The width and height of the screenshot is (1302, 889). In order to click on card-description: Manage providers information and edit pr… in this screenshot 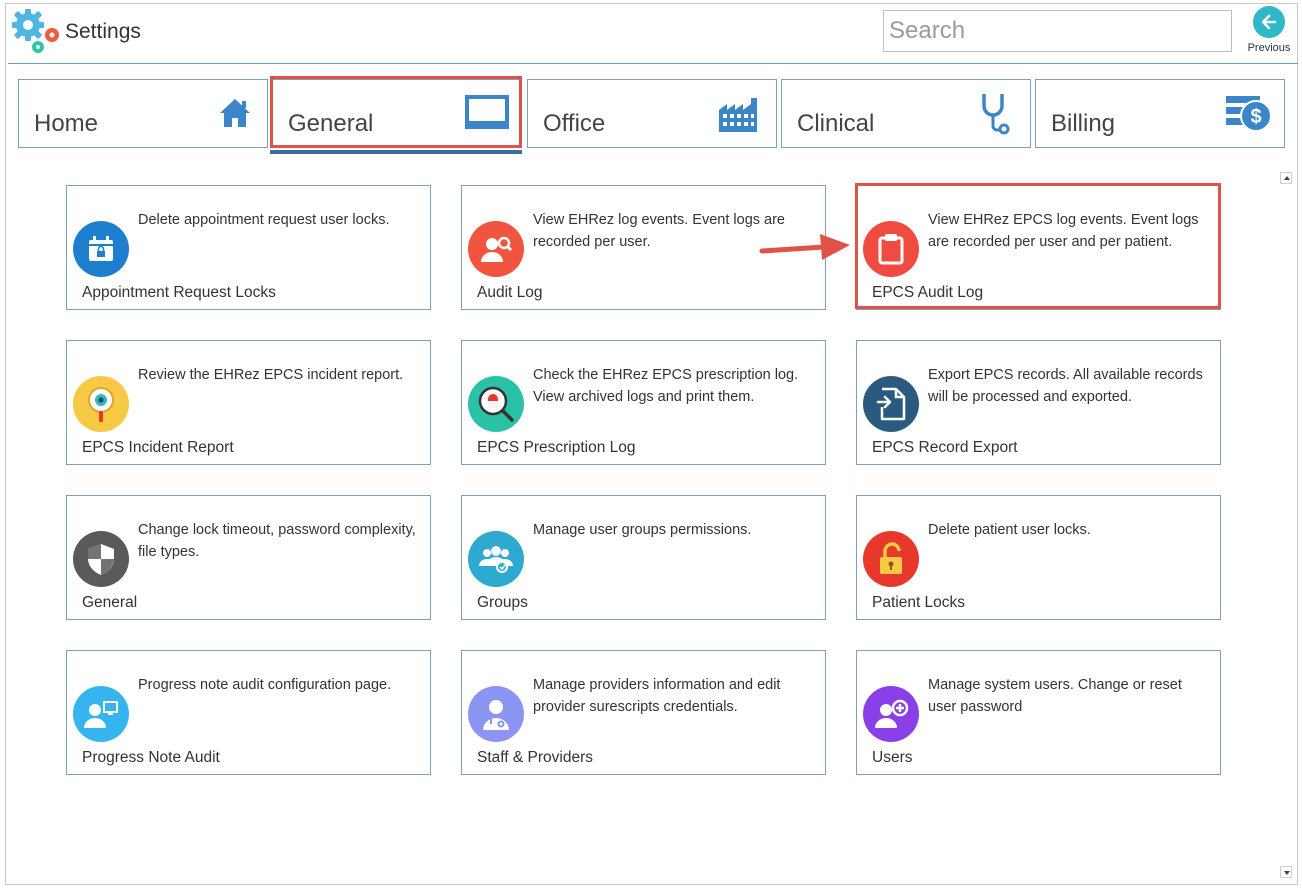, I will do `click(657, 696)`.